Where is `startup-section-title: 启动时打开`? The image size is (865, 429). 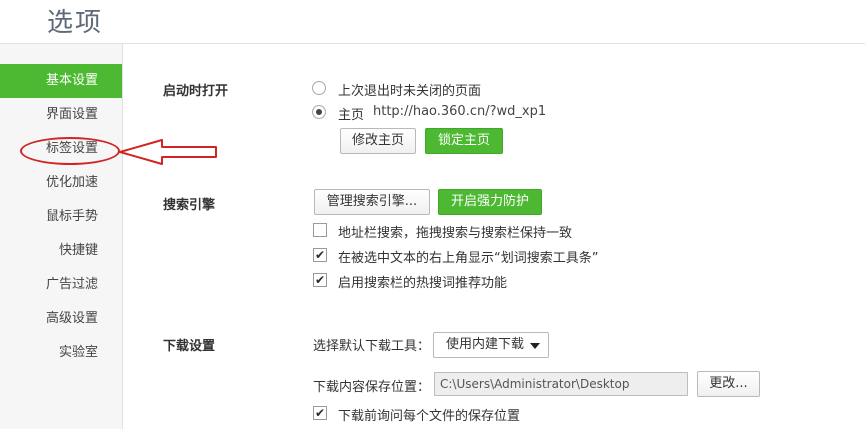 startup-section-title: 启动时打开 is located at coordinates (196, 91).